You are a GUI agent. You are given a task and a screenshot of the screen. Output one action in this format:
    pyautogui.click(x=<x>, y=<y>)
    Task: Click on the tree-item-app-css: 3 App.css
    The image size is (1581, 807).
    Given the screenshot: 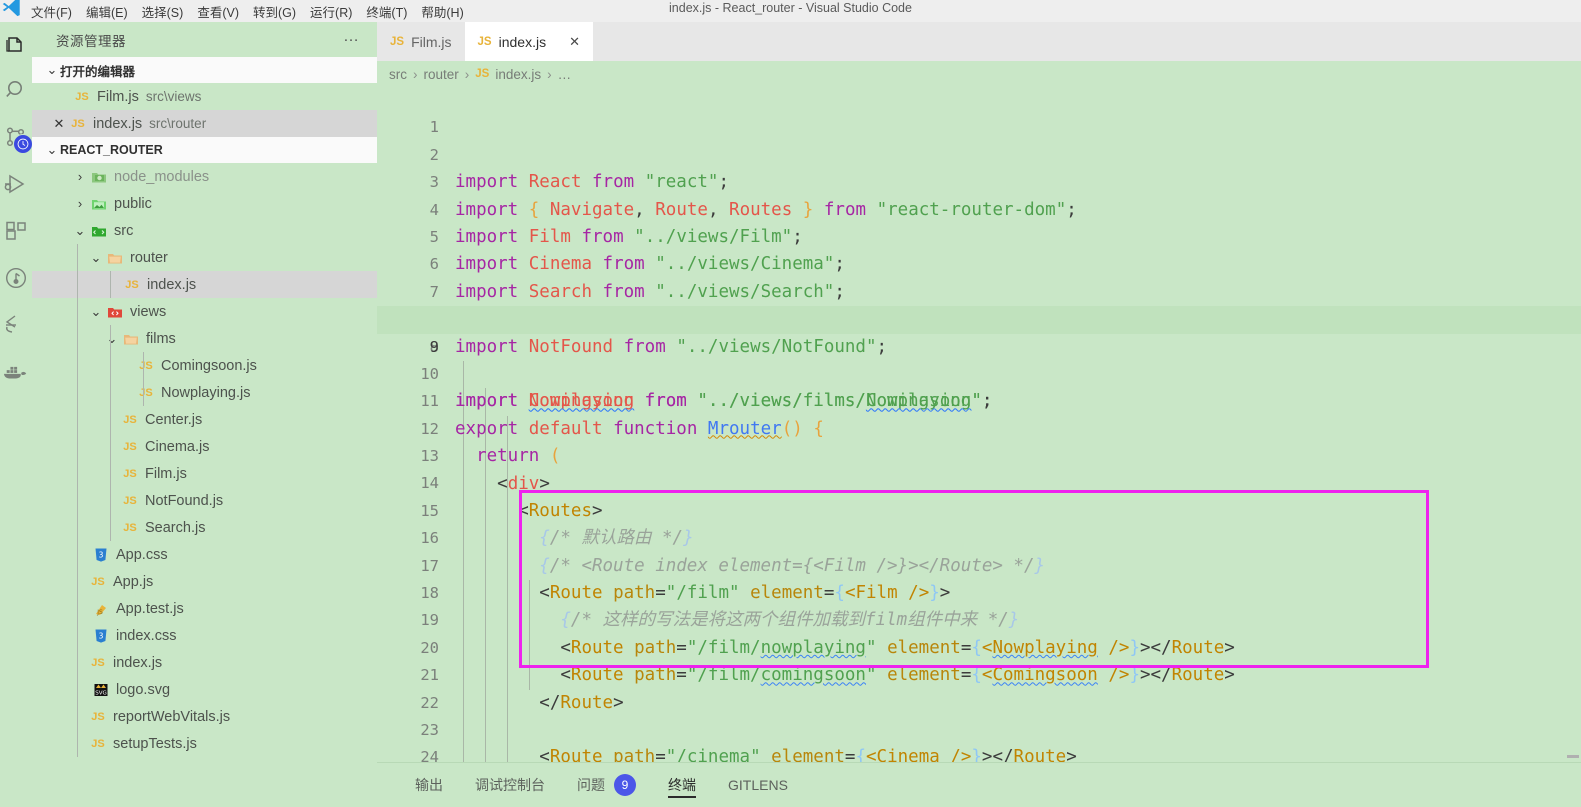 What is the action you would take?
    pyautogui.click(x=204, y=554)
    